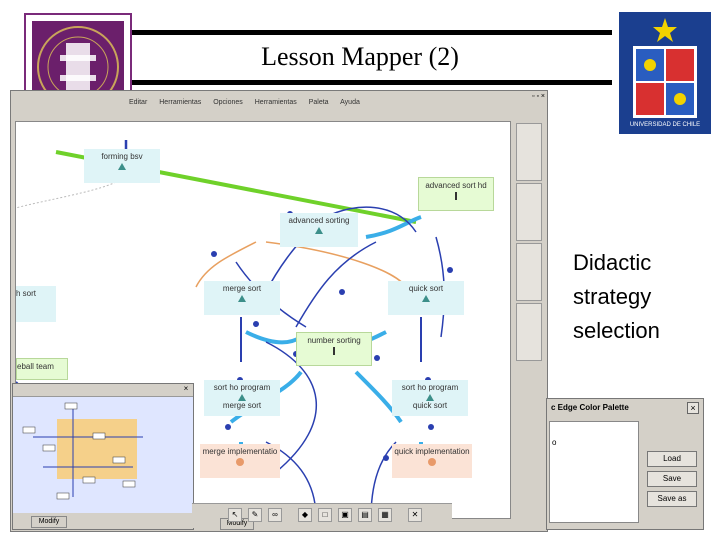  What do you see at coordinates (432, 451) in the screenshot?
I see `node-label: quick implementation` at bounding box center [432, 451].